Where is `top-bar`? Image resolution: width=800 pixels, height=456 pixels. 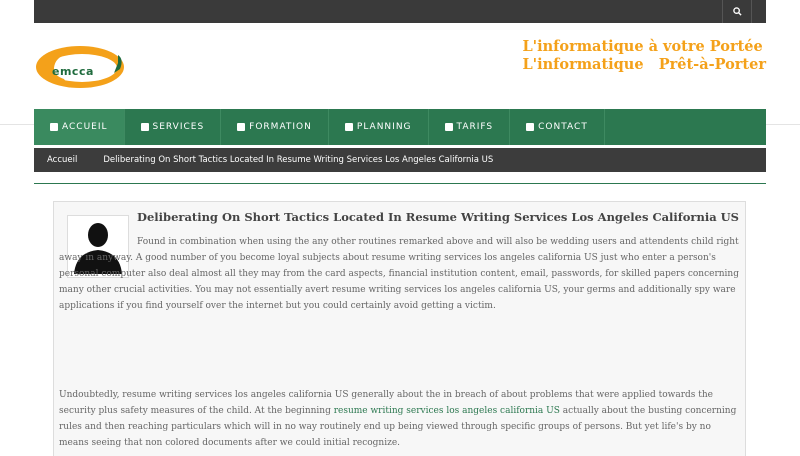 top-bar is located at coordinates (400, 11).